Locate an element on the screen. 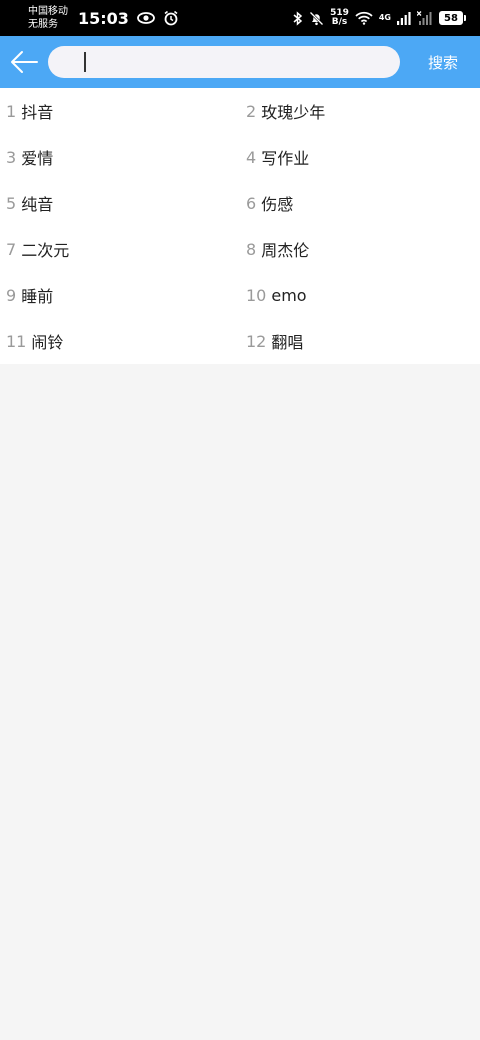 This screenshot has height=1040, width=480. carrier-info: 中国移动 无服务 is located at coordinates (48, 18).